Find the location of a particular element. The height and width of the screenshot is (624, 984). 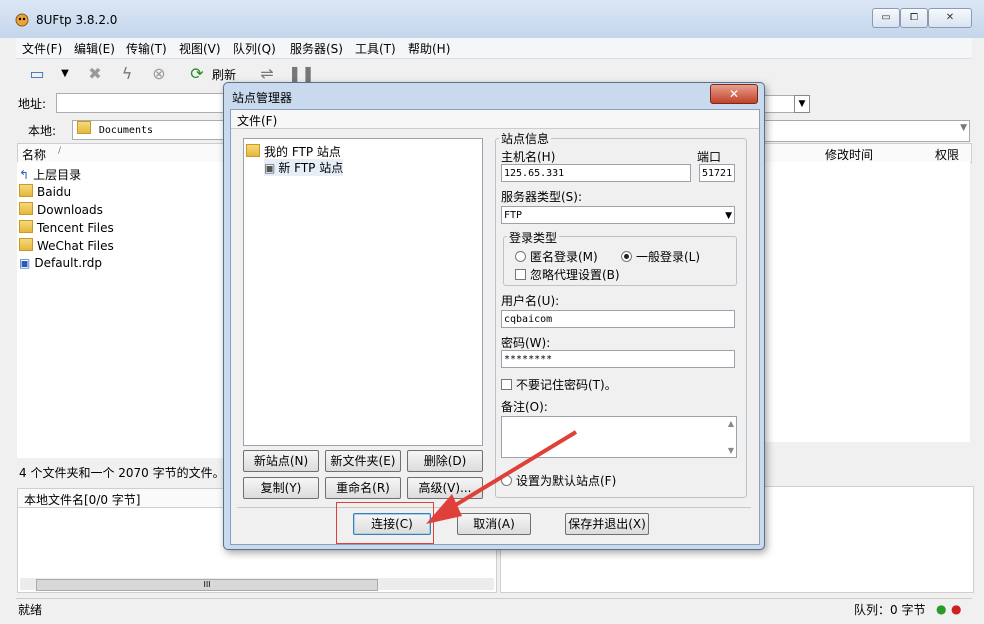

menu-transfer: 传输(T) is located at coordinates (146, 48).